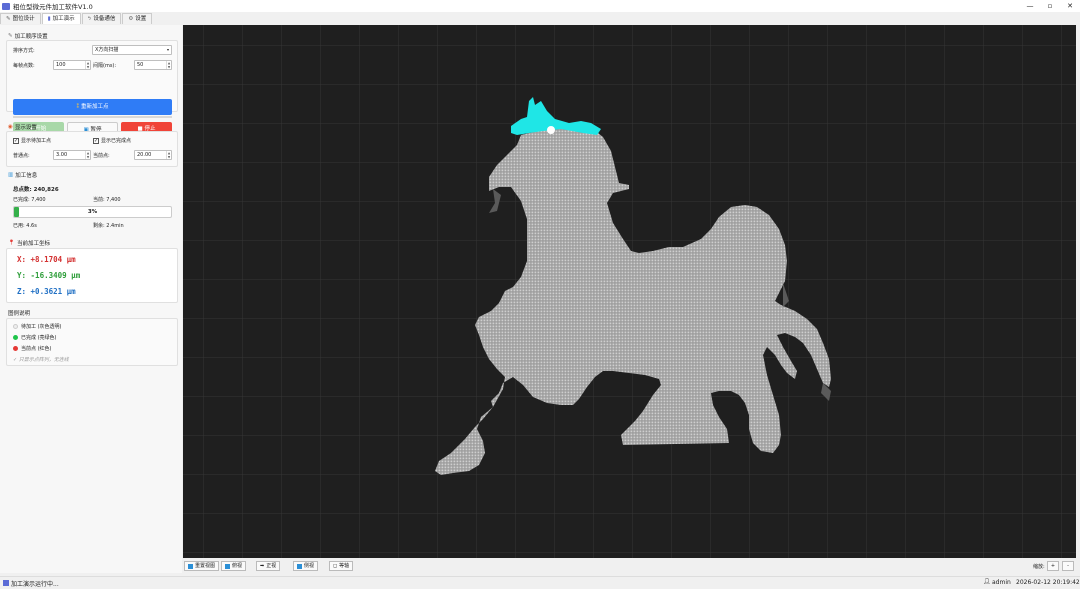 This screenshot has width=1080, height=589. Describe the element at coordinates (37, 326) in the screenshot. I see `legend-pending: 待加工 (灰色透明)` at that location.